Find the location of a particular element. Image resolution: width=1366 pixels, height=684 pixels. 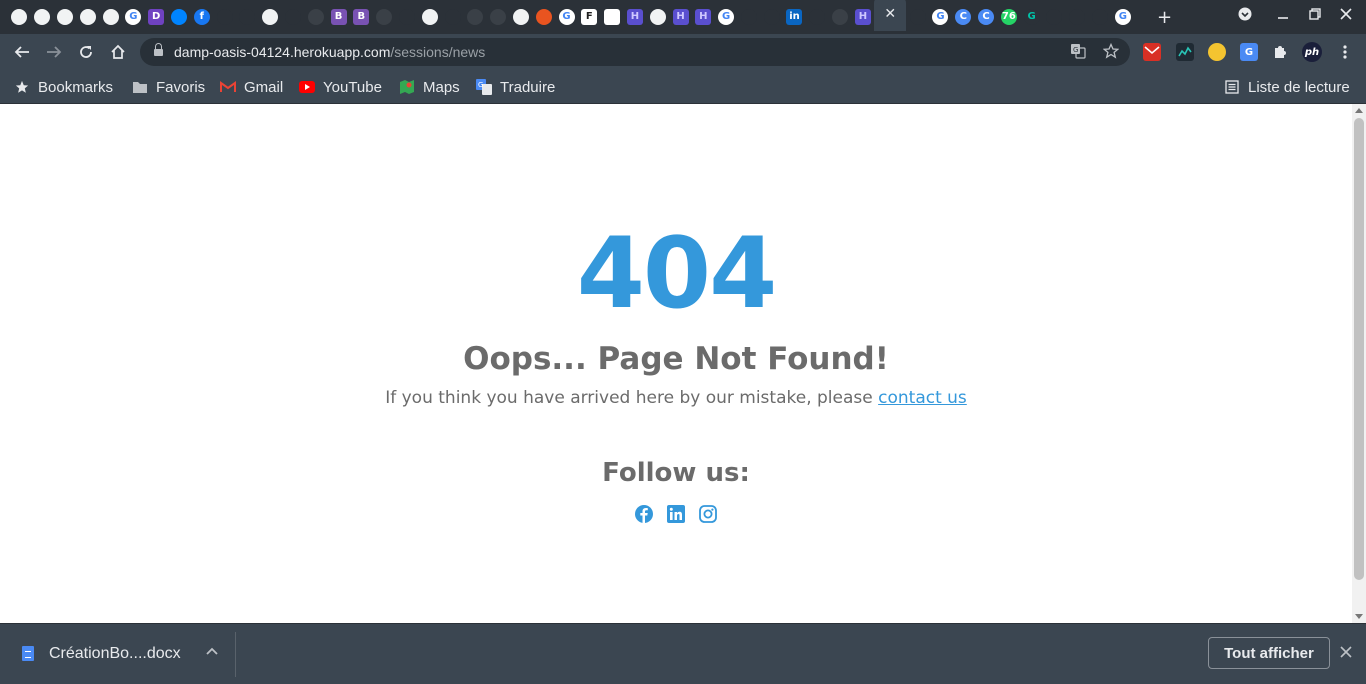

minimize-icon is located at coordinates (1283, 16).